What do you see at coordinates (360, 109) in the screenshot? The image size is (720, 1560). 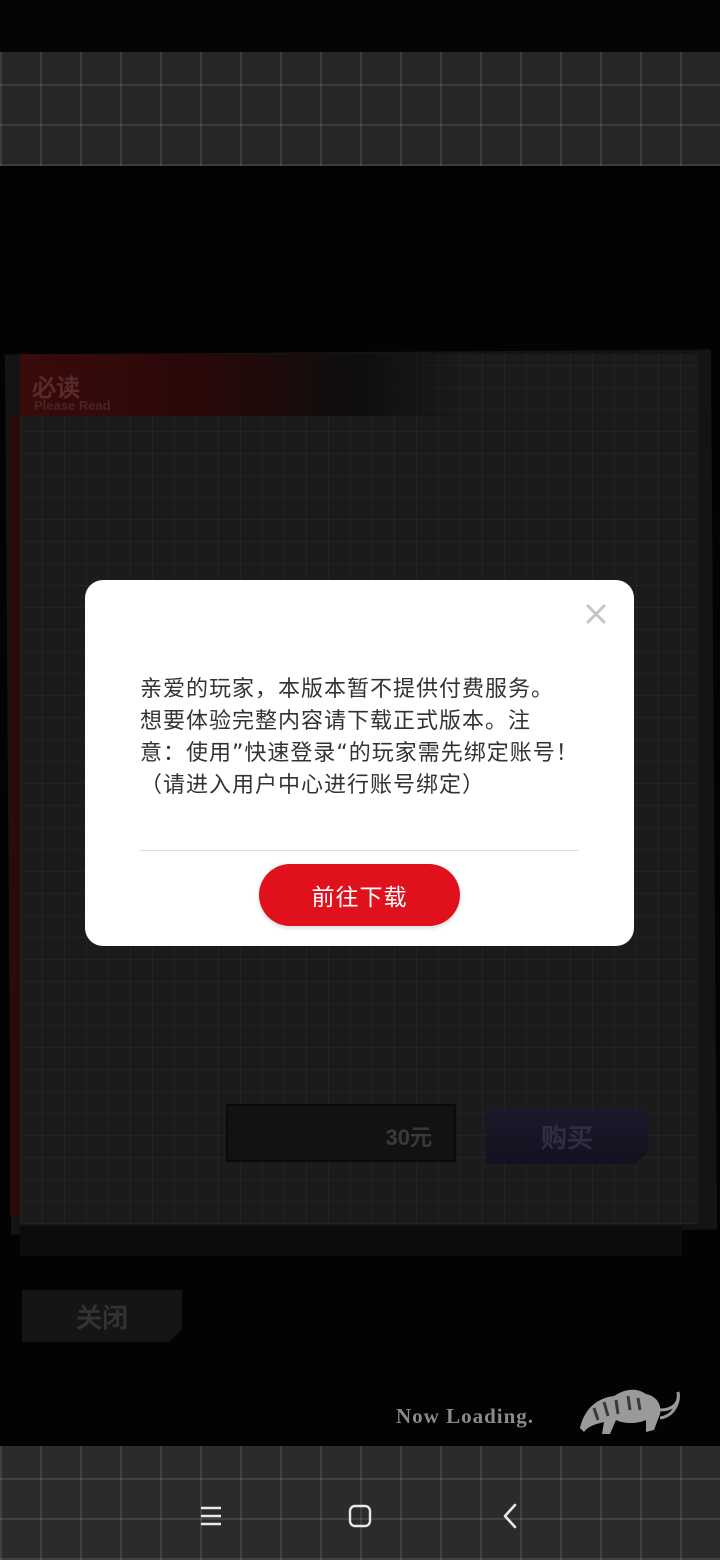 I see `top-grid-band` at bounding box center [360, 109].